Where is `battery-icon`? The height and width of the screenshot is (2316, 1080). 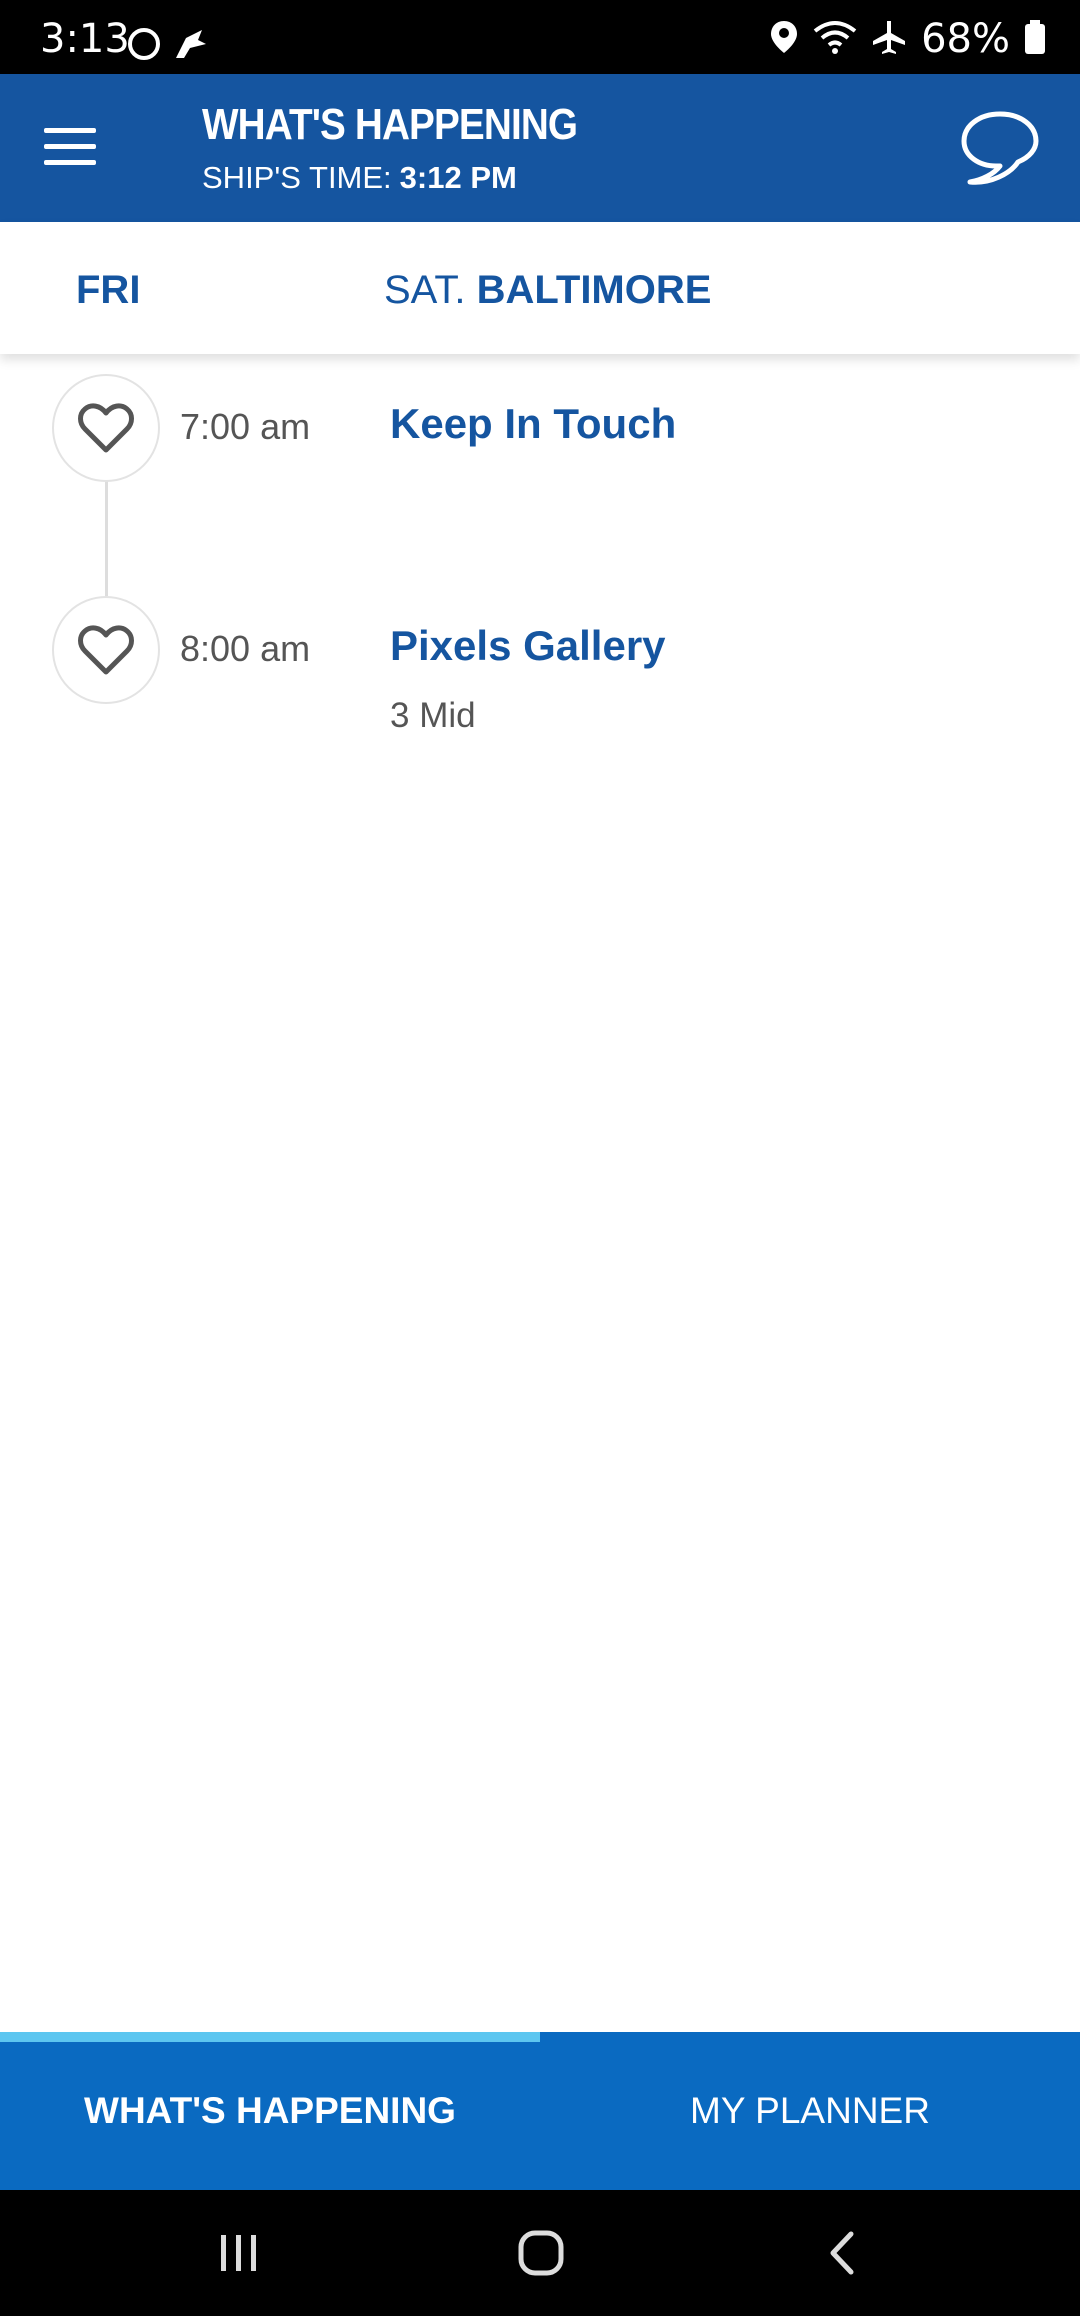 battery-icon is located at coordinates (1035, 39).